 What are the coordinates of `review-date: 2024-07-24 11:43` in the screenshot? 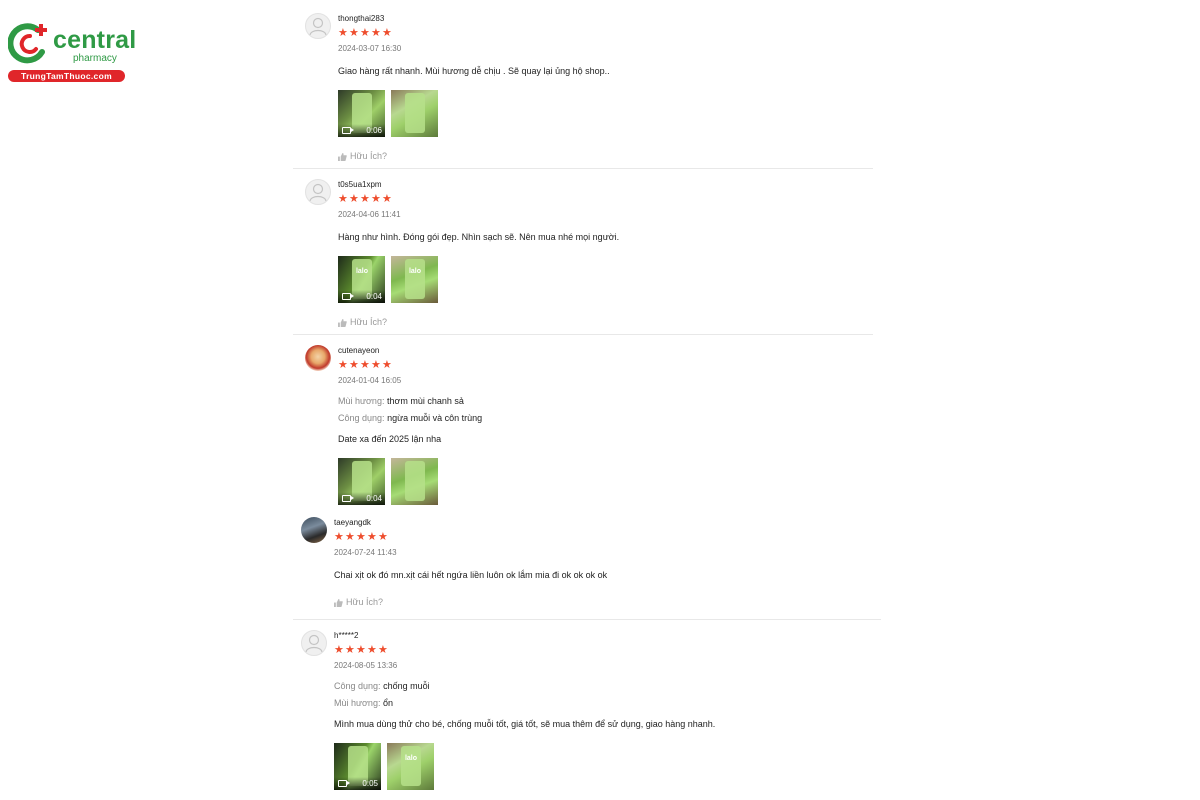 It's located at (365, 552).